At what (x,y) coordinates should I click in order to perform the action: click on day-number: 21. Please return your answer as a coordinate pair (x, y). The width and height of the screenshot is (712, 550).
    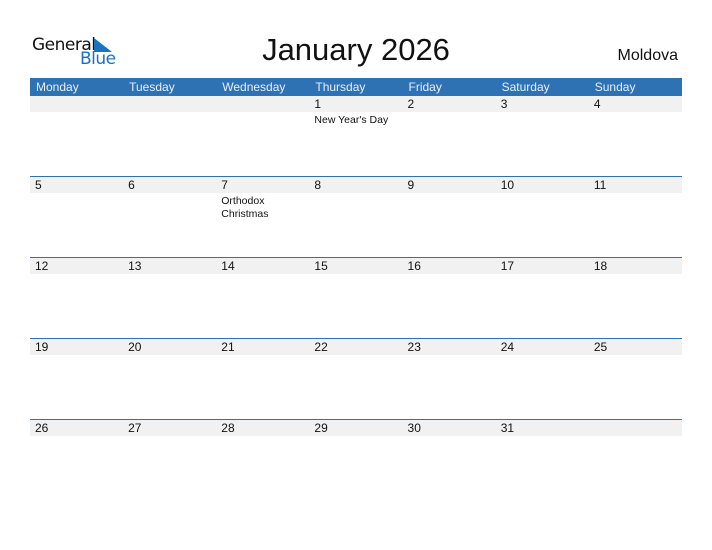
    Looking at the image, I should click on (228, 347).